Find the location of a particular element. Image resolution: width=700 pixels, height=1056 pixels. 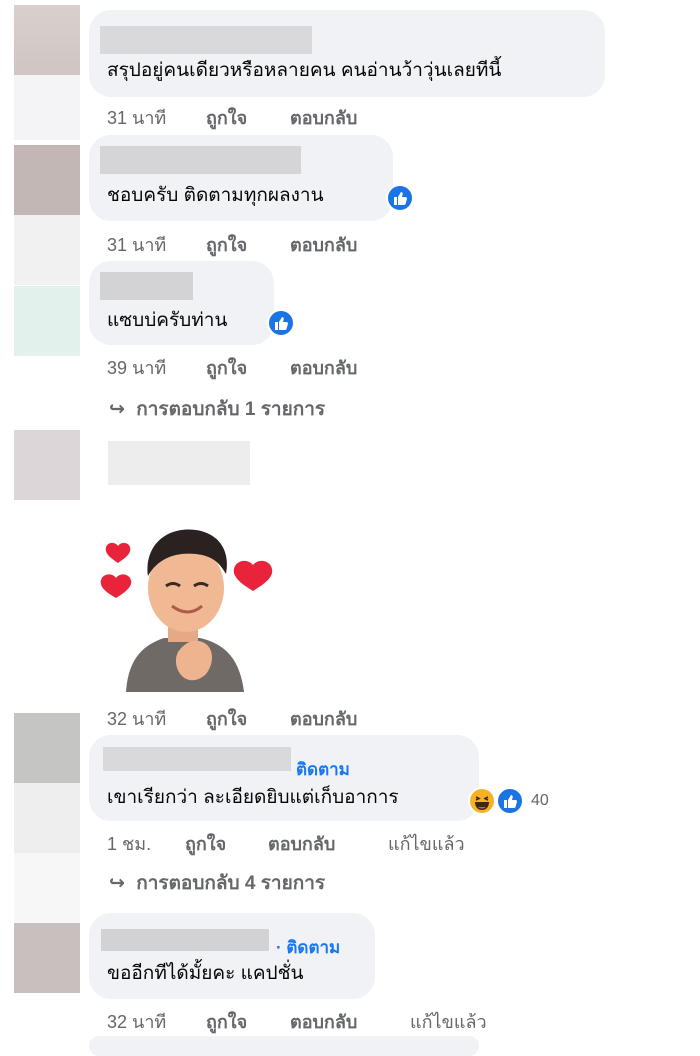

comment-text: ขออีกทีได้มั้ยคะ แคปชั่น is located at coordinates (205, 973).